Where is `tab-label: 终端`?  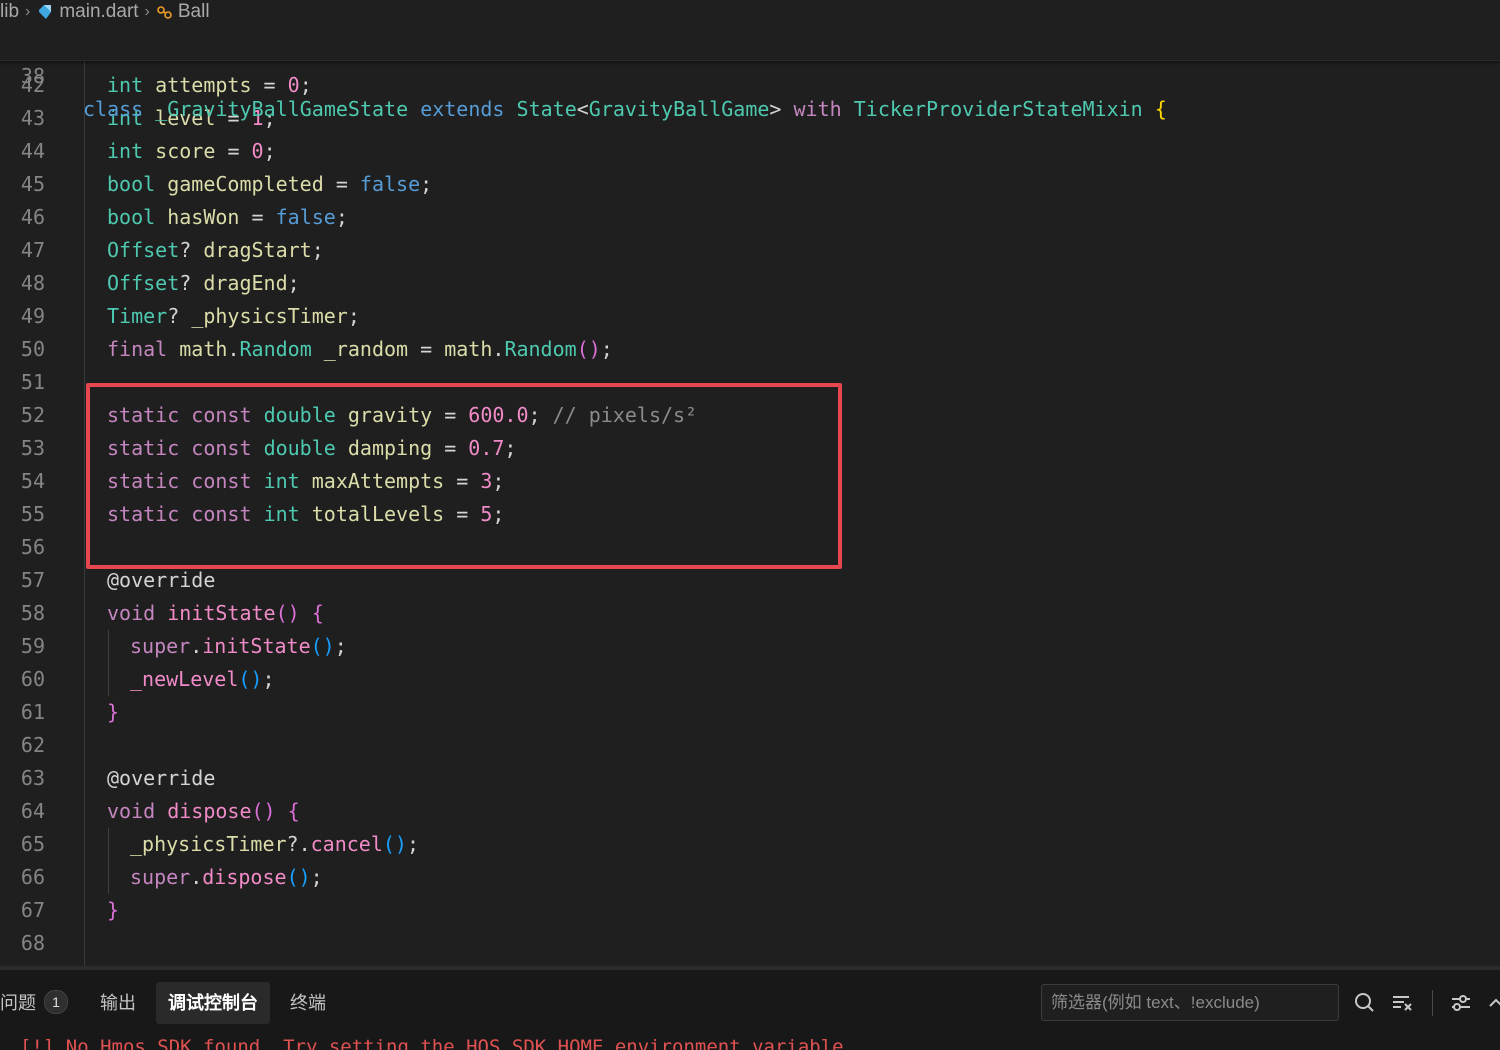 tab-label: 终端 is located at coordinates (308, 1003).